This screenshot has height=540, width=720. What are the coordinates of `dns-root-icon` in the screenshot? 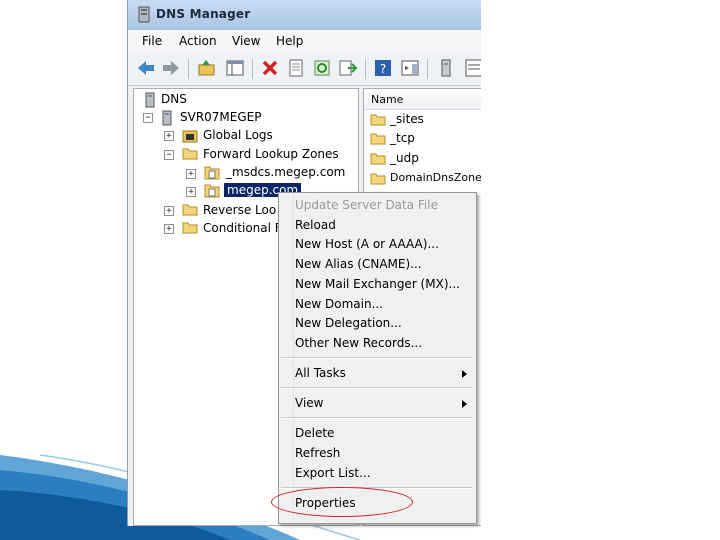 It's located at (150, 100).